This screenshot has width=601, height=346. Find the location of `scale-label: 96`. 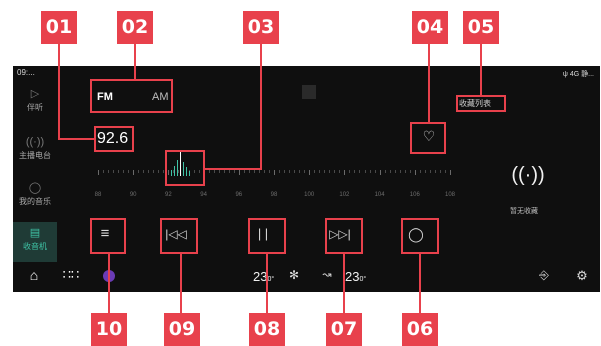

scale-label: 96 is located at coordinates (239, 195).